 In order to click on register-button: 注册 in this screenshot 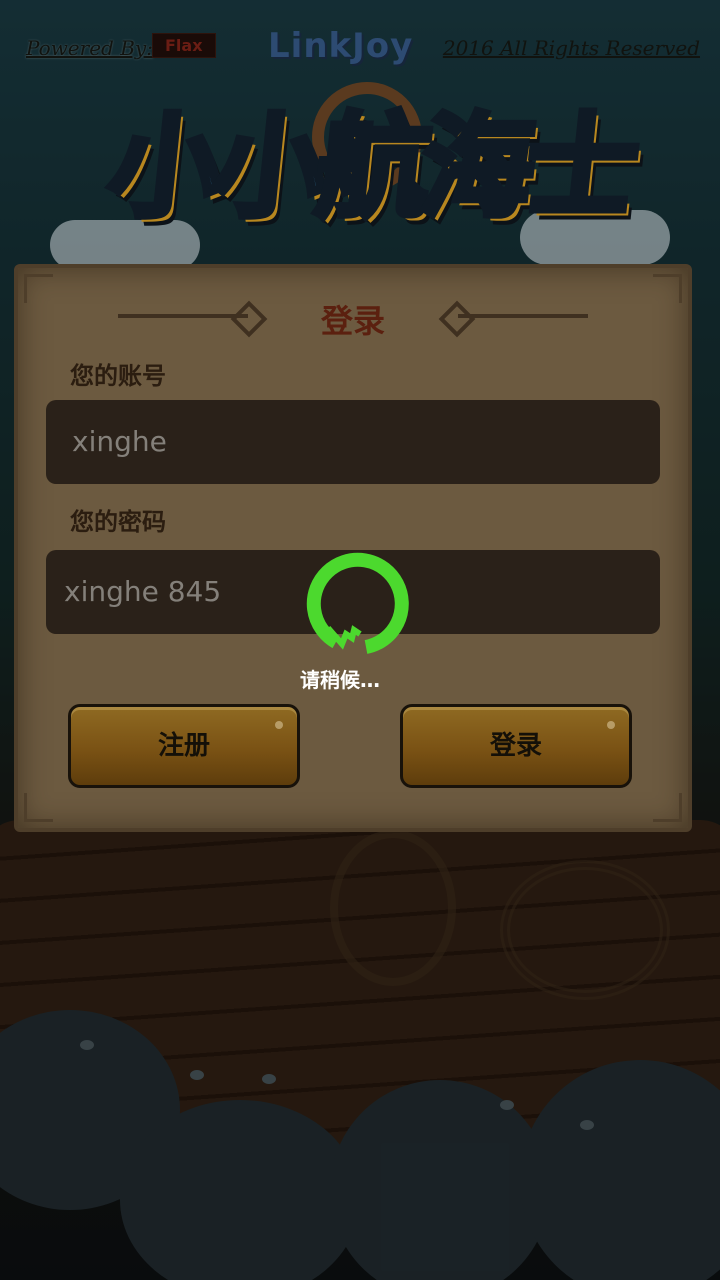, I will do `click(184, 746)`.